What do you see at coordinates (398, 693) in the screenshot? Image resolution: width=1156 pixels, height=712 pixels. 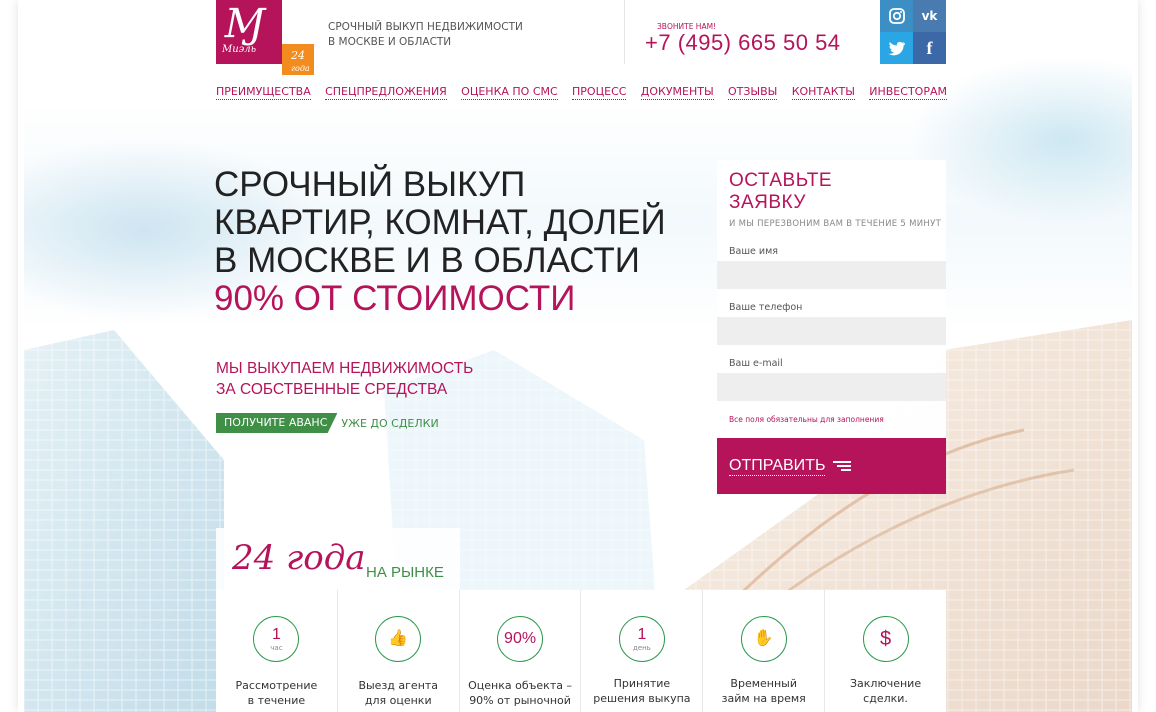 I see `feature-text: Выезд агента для оценки` at bounding box center [398, 693].